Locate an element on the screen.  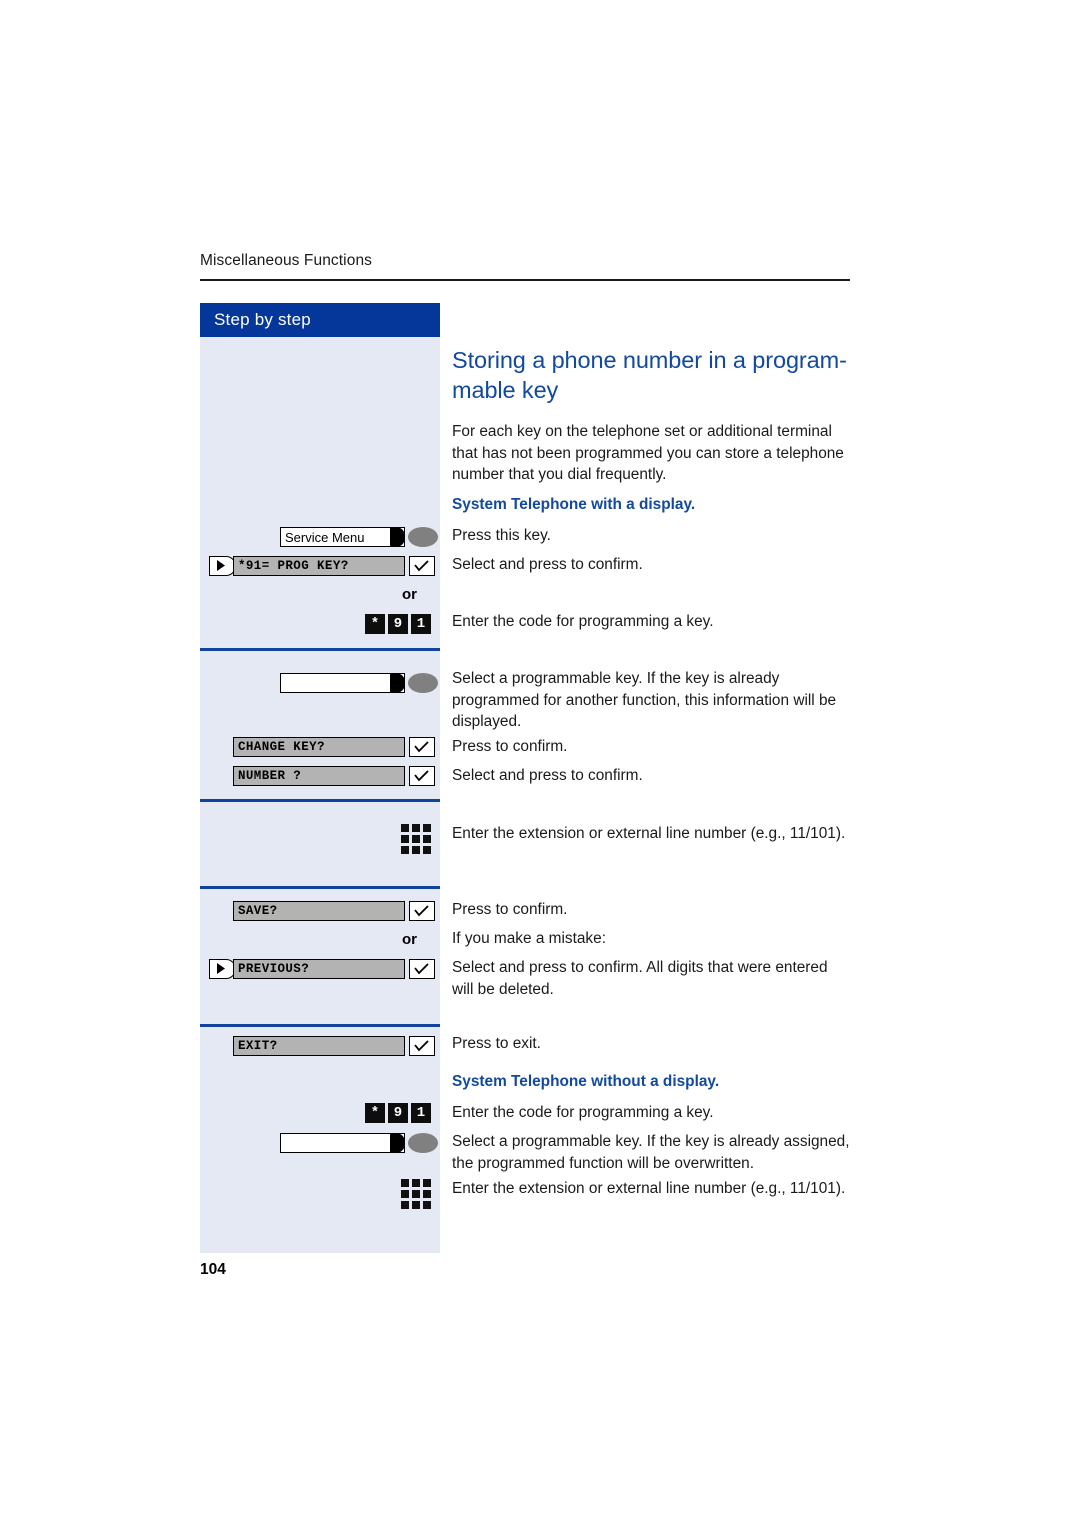
or-marker-1: or is located at coordinates (409, 594).